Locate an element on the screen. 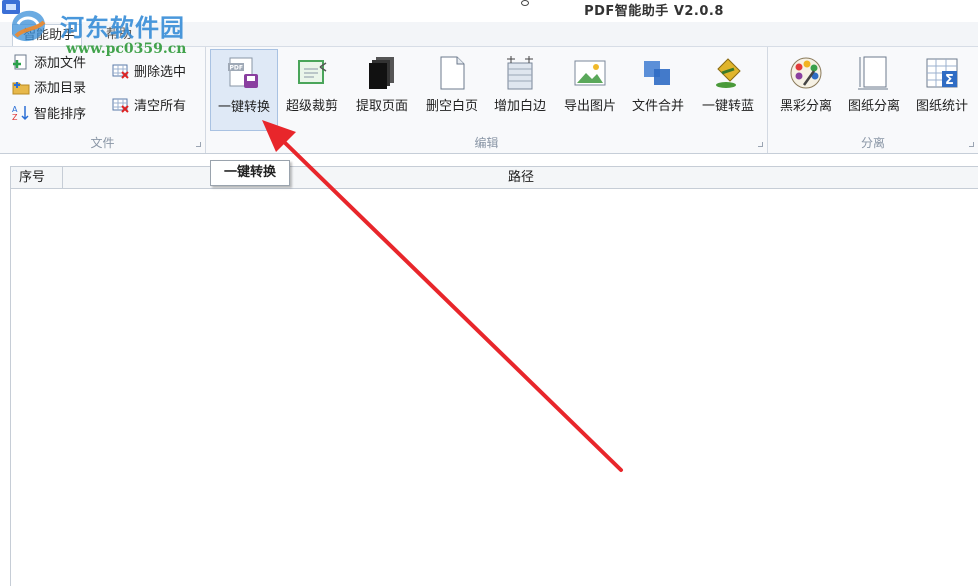  group-label-file: 文件 is located at coordinates (102, 143).